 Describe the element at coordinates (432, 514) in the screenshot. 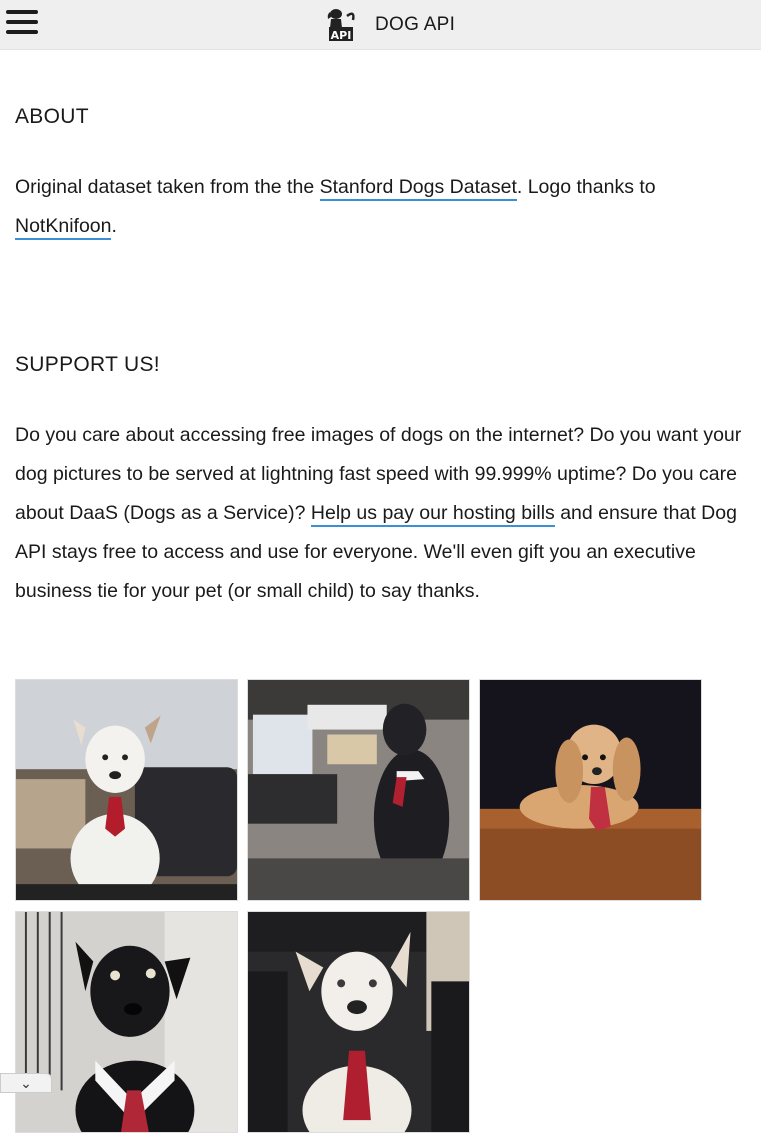

I see `help-us-pay-hosting-link: Help us pay our hosting bills` at that location.